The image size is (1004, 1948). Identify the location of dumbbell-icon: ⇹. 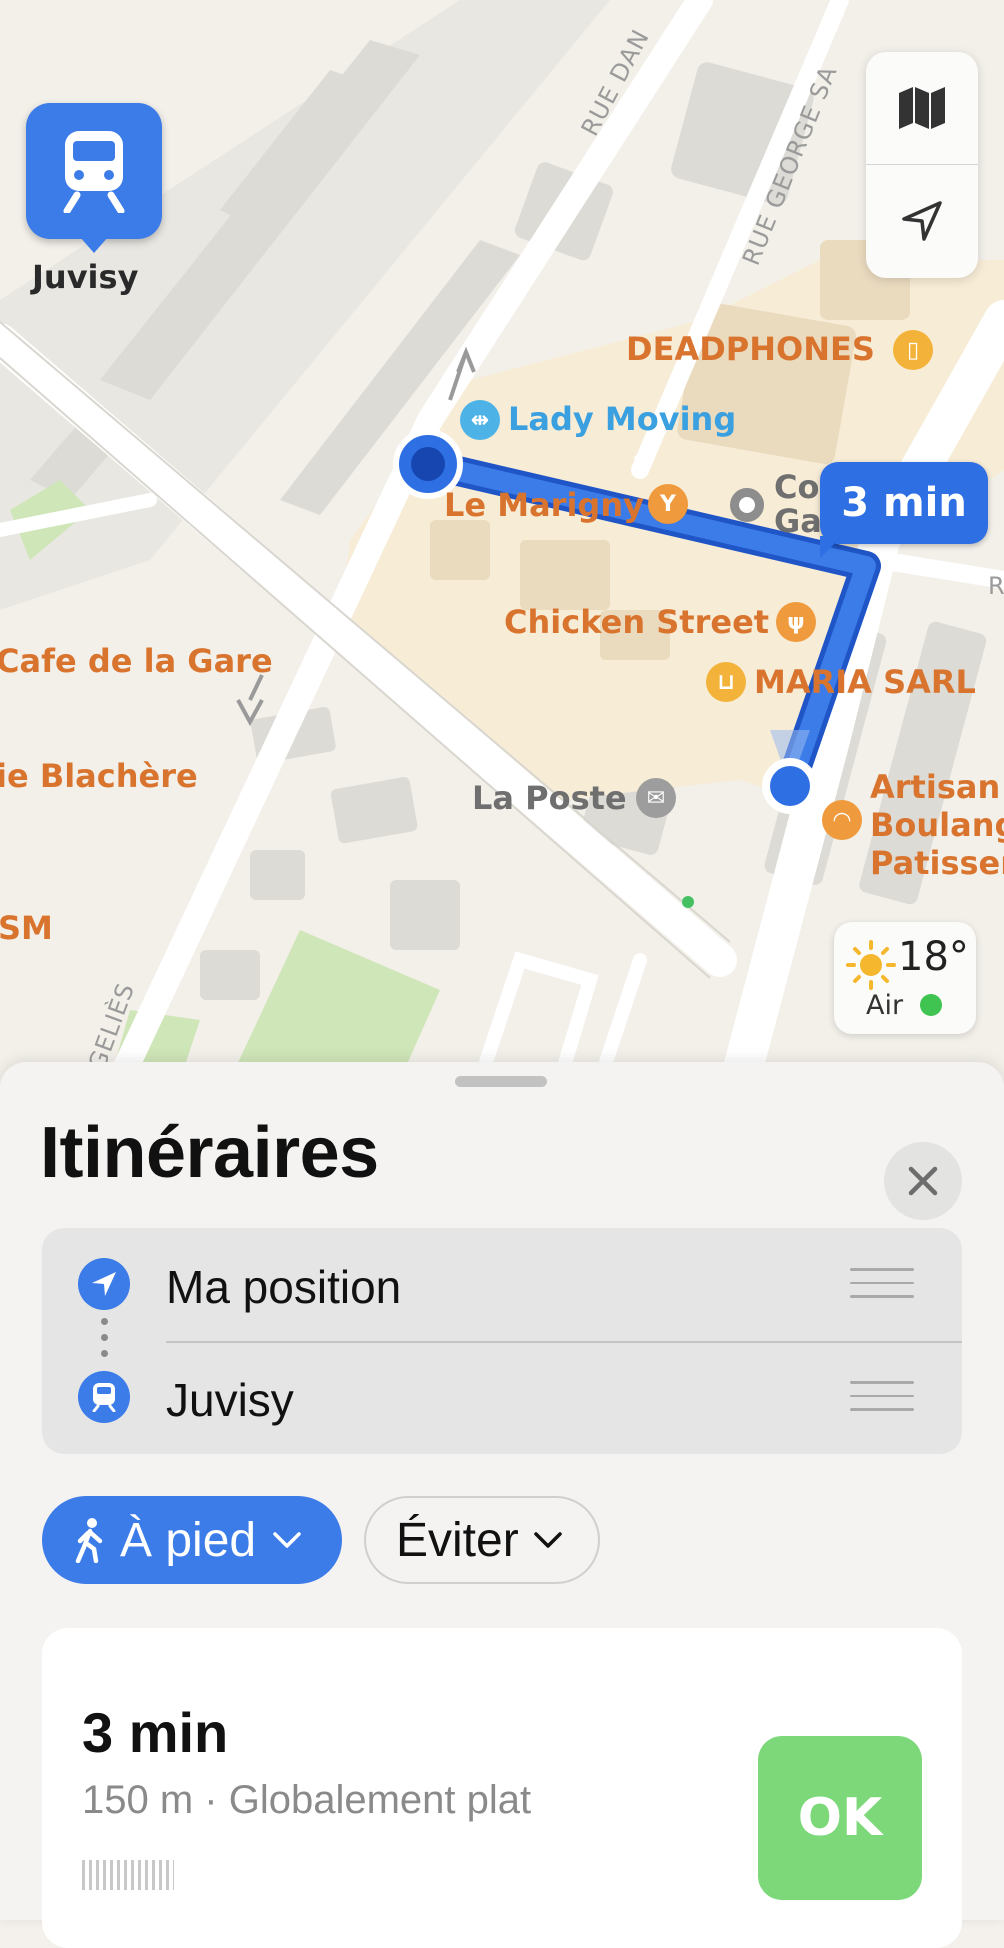
(480, 420).